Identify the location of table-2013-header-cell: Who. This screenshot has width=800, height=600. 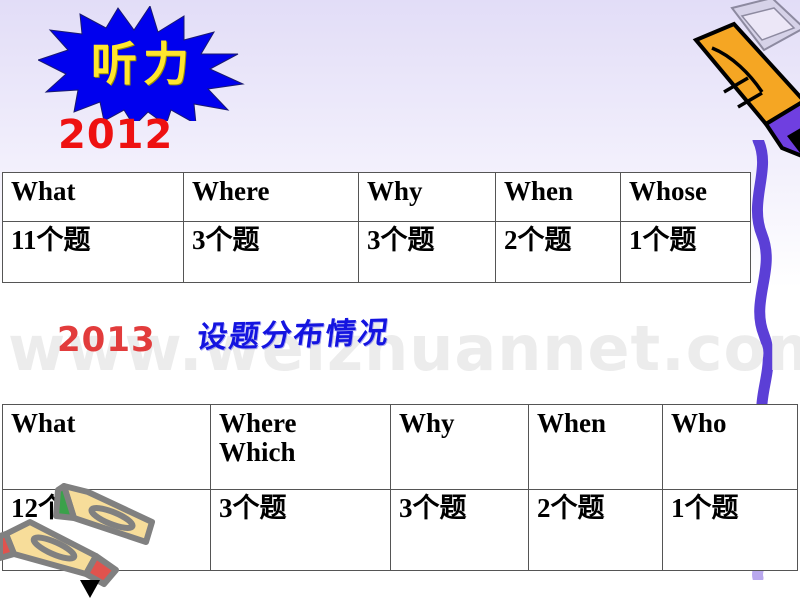
(730, 447).